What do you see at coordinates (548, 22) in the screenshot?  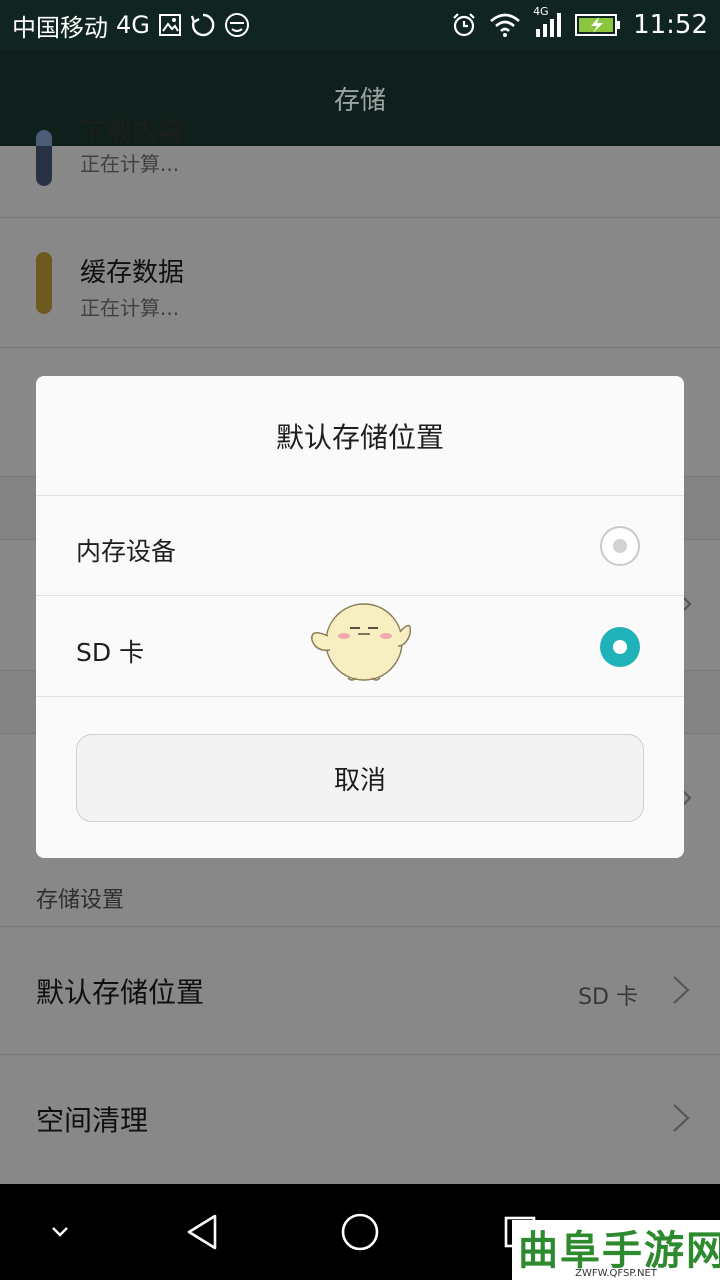 I see `signal-icon: 4G` at bounding box center [548, 22].